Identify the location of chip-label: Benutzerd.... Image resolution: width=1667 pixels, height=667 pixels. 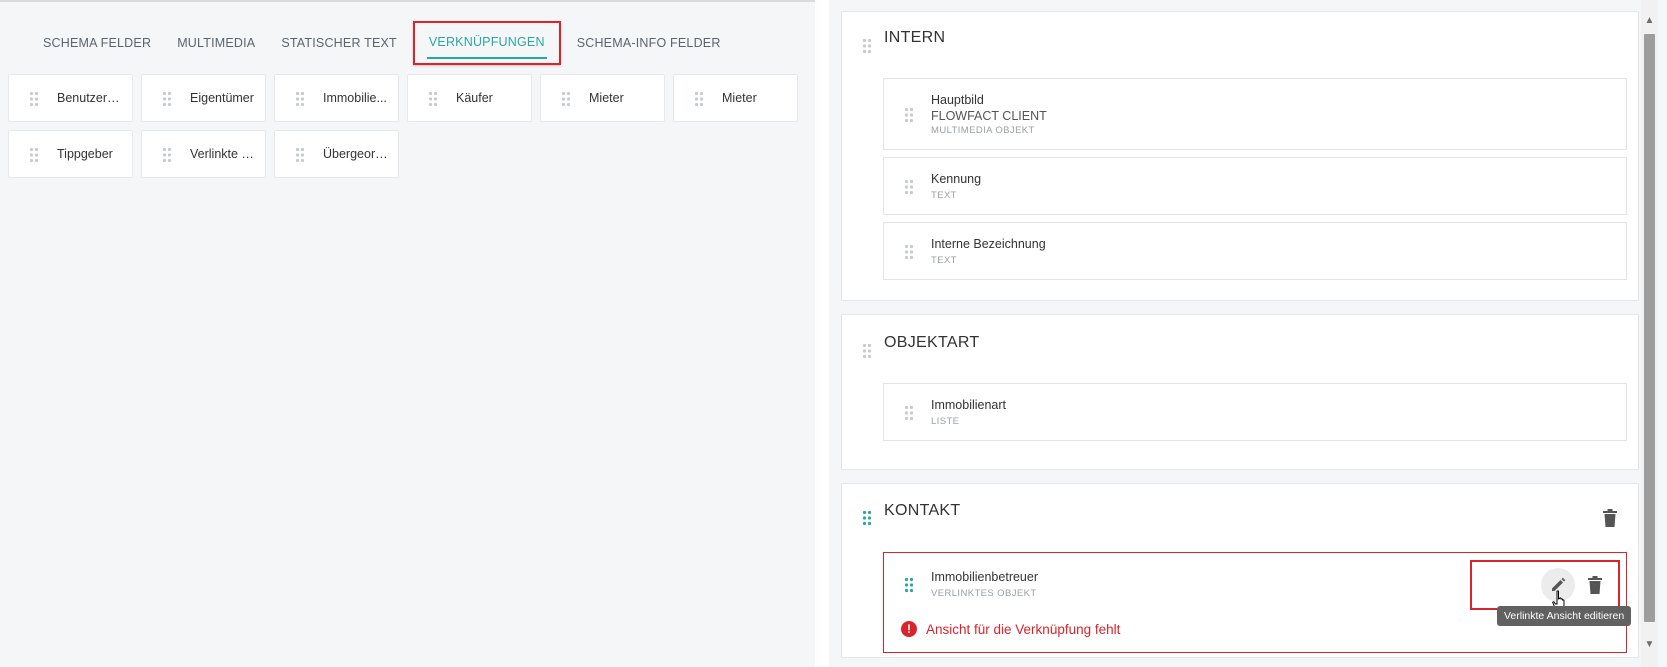
(90, 98).